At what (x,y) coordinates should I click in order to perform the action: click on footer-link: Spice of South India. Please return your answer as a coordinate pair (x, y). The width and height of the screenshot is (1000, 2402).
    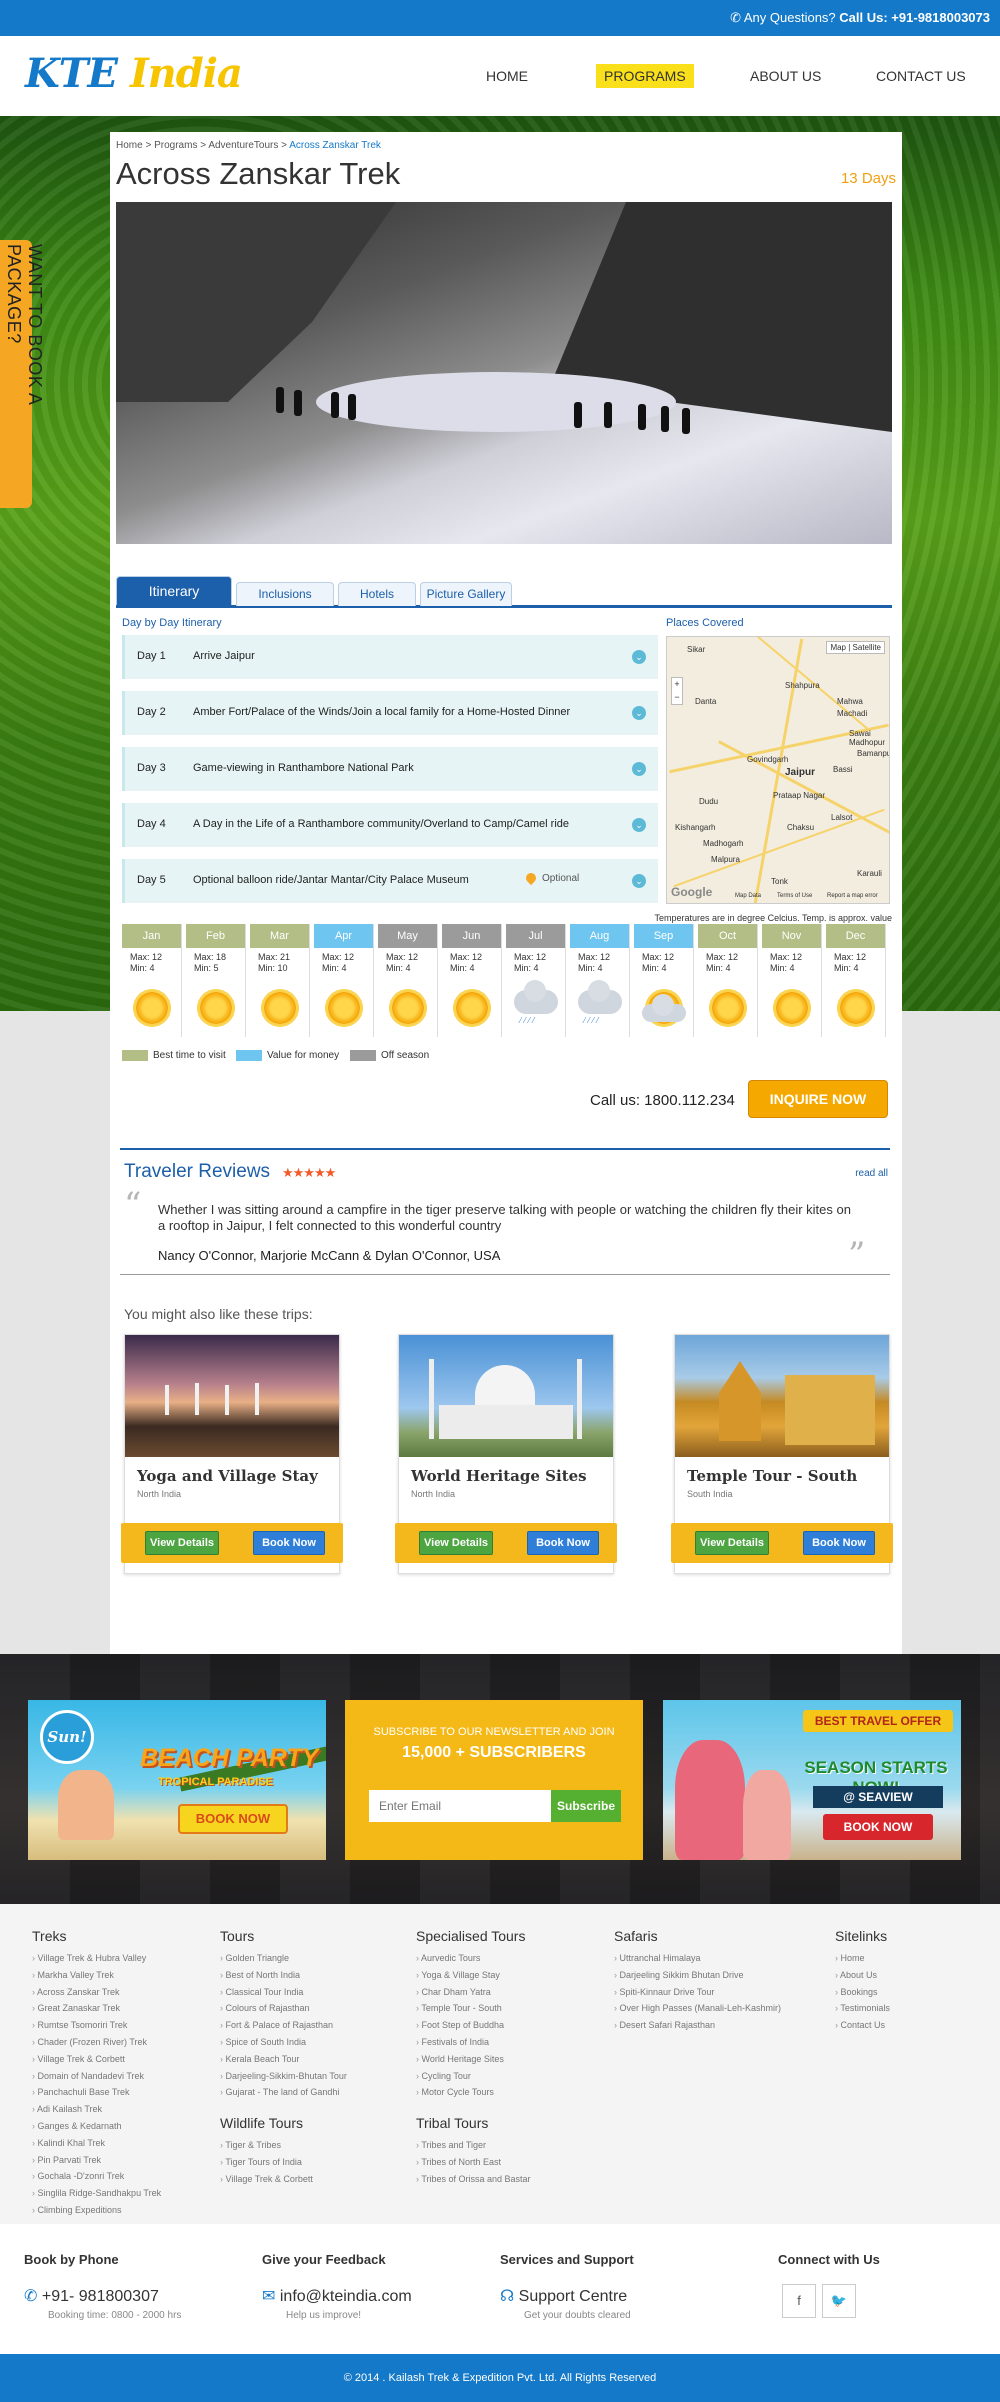
    Looking at the image, I should click on (283, 2042).